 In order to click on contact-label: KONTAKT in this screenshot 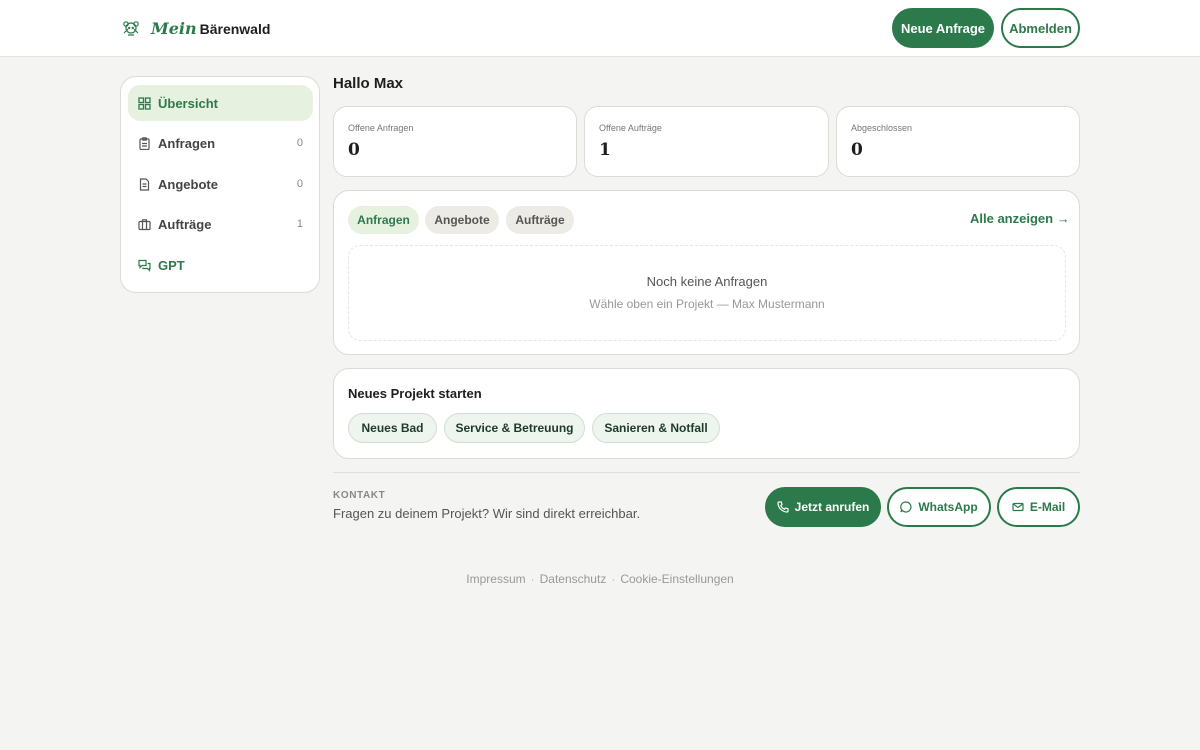, I will do `click(359, 495)`.